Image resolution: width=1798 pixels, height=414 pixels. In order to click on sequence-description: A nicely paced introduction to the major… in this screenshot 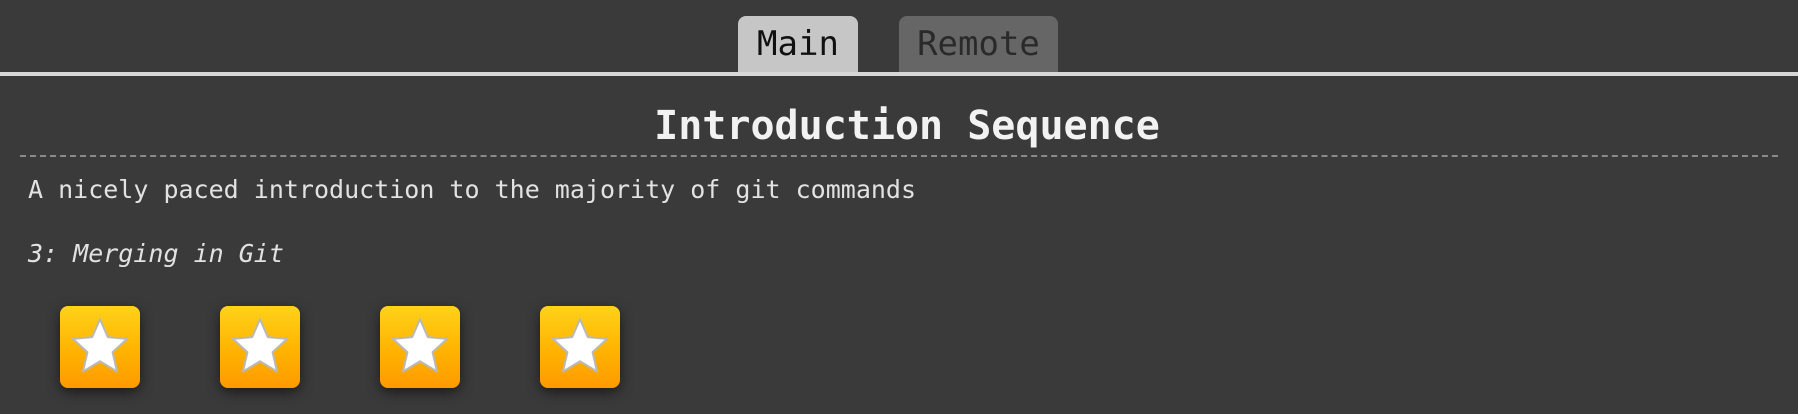, I will do `click(472, 189)`.